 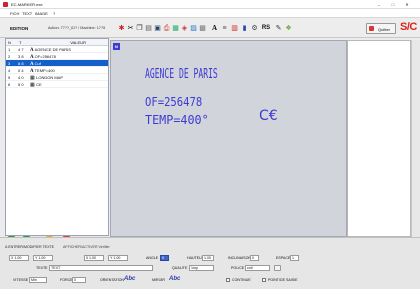 What do you see at coordinates (78, 42) in the screenshot?
I see `column-value: VALEUR` at bounding box center [78, 42].